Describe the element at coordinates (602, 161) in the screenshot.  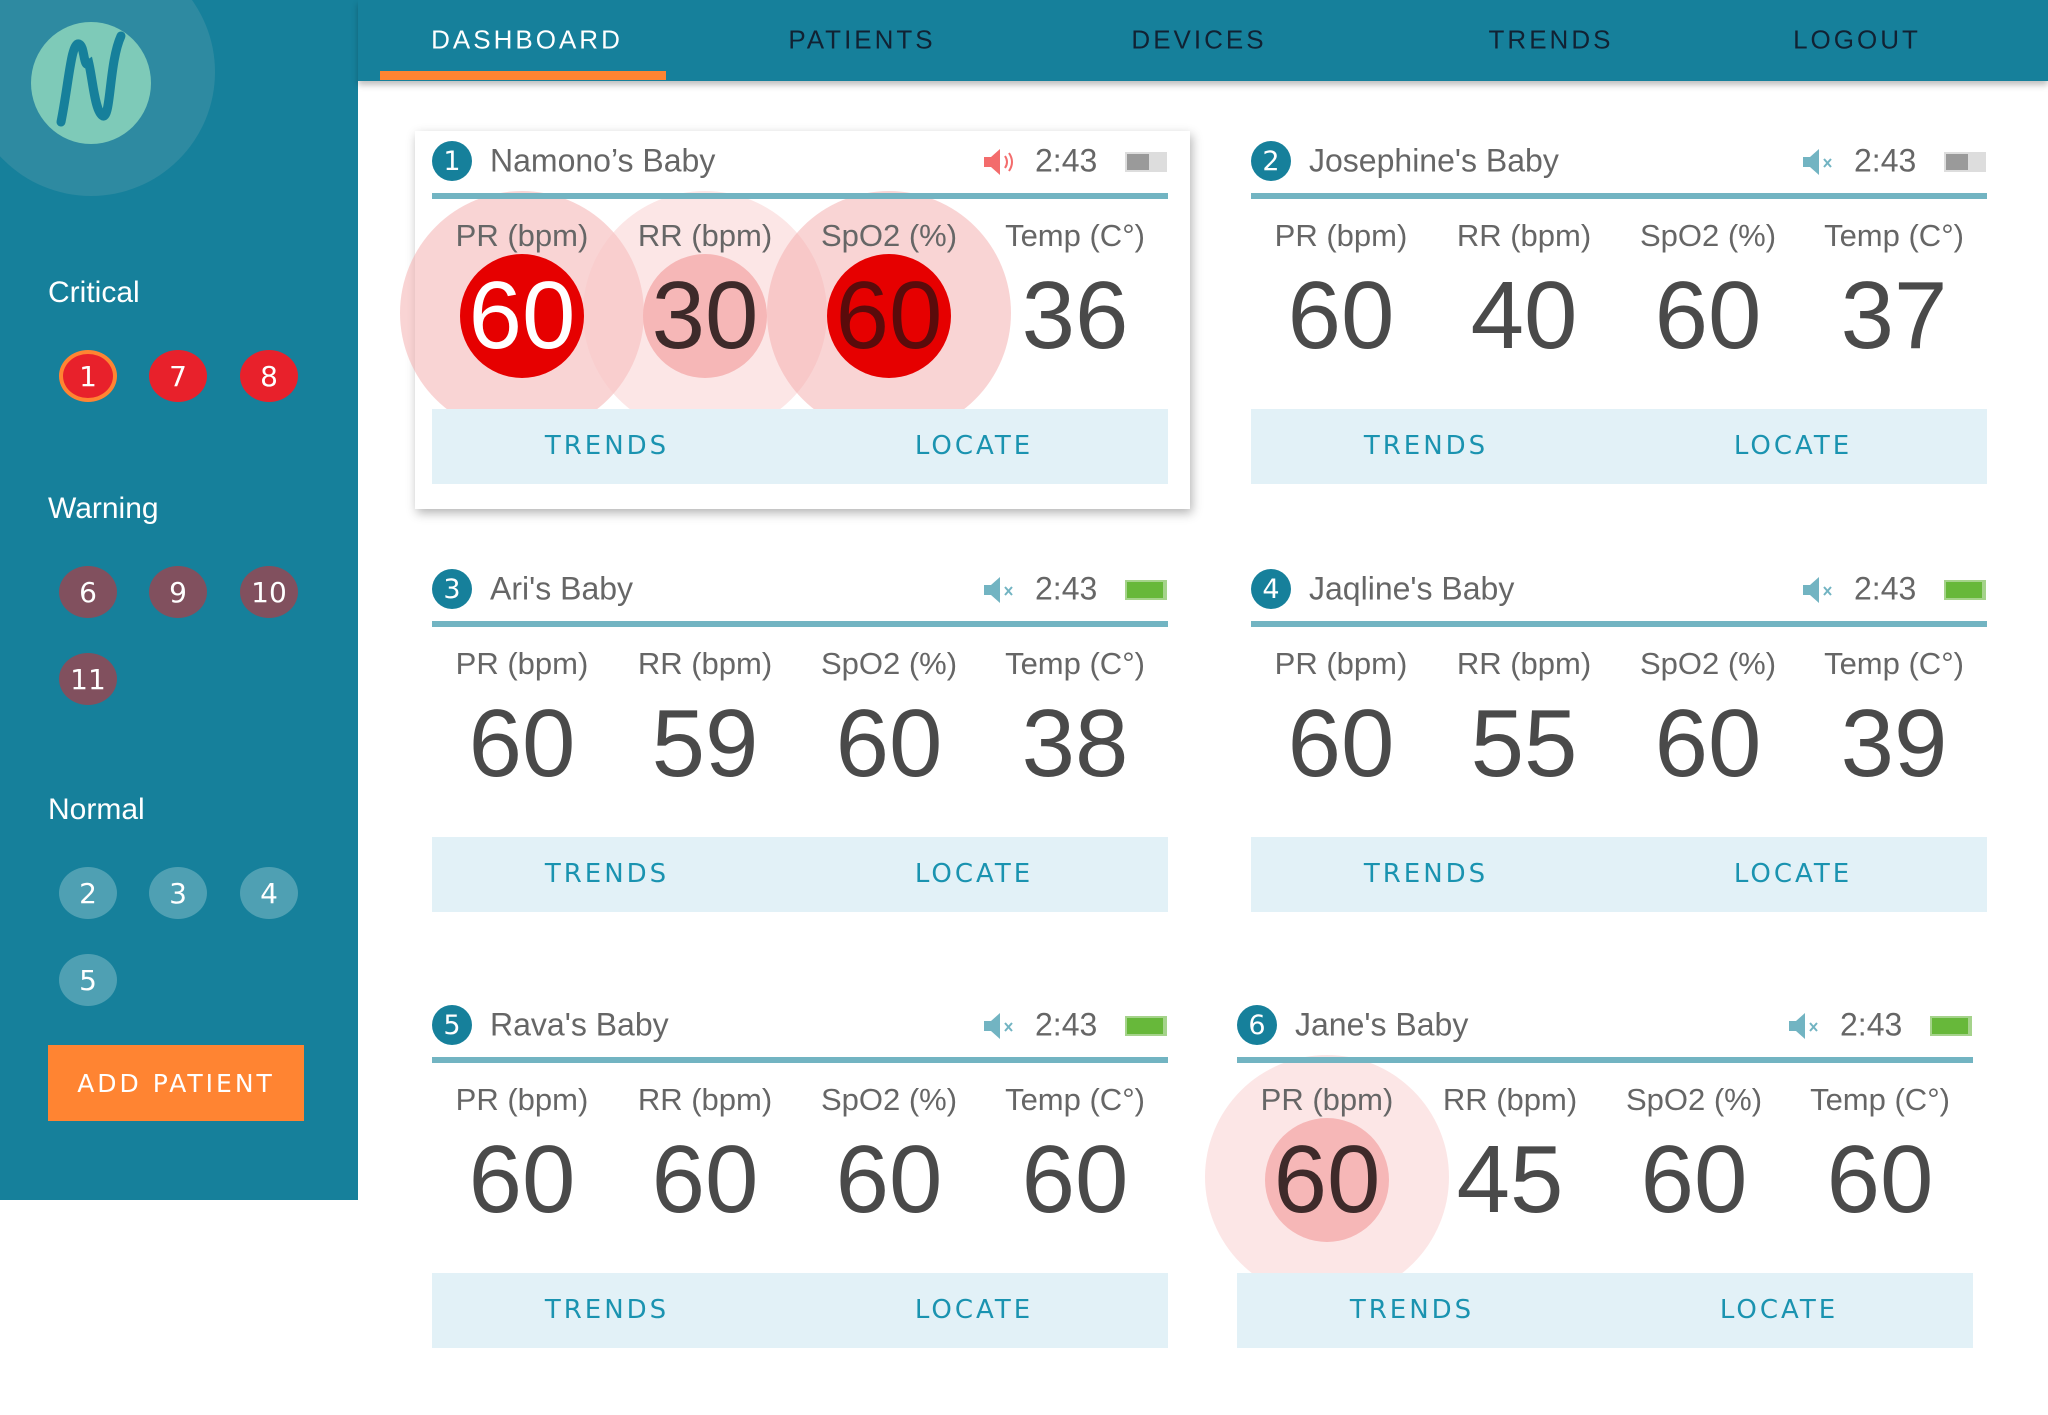
I see `patient-name: Namono’s Baby` at that location.